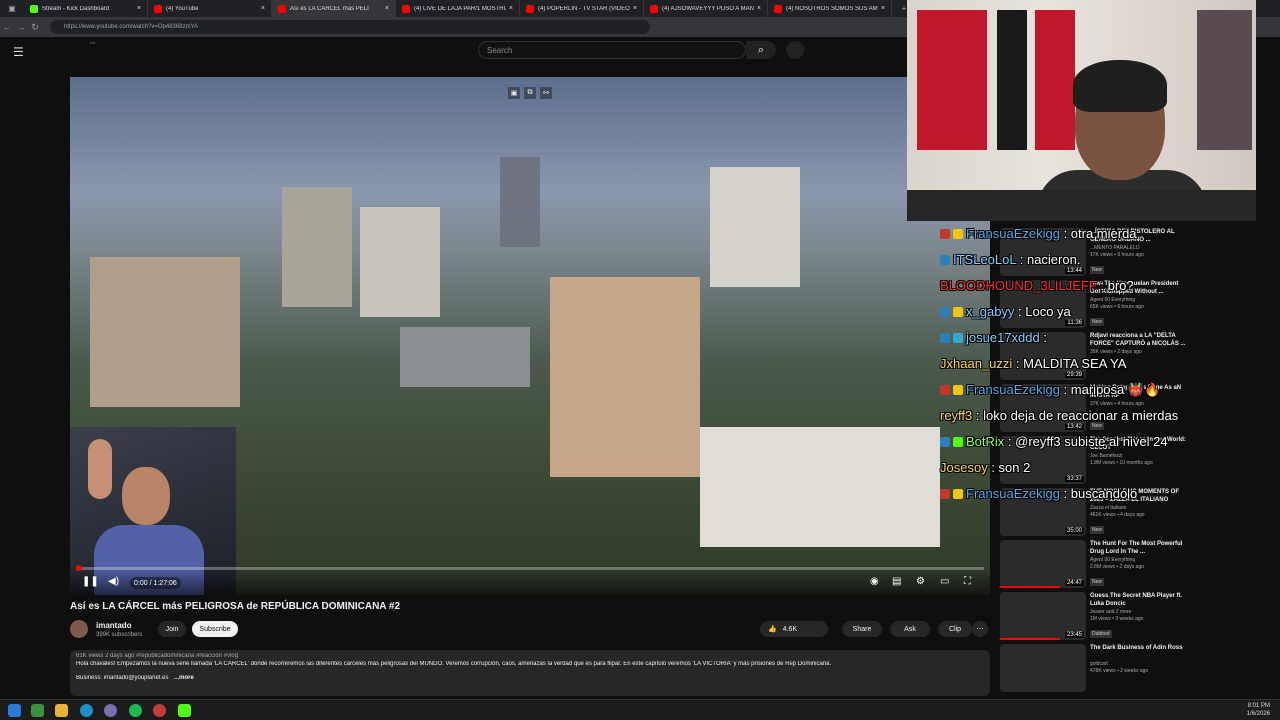 The image size is (1280, 720). What do you see at coordinates (874, 581) in the screenshot?
I see `autoplay-toggle: ◉` at bounding box center [874, 581].